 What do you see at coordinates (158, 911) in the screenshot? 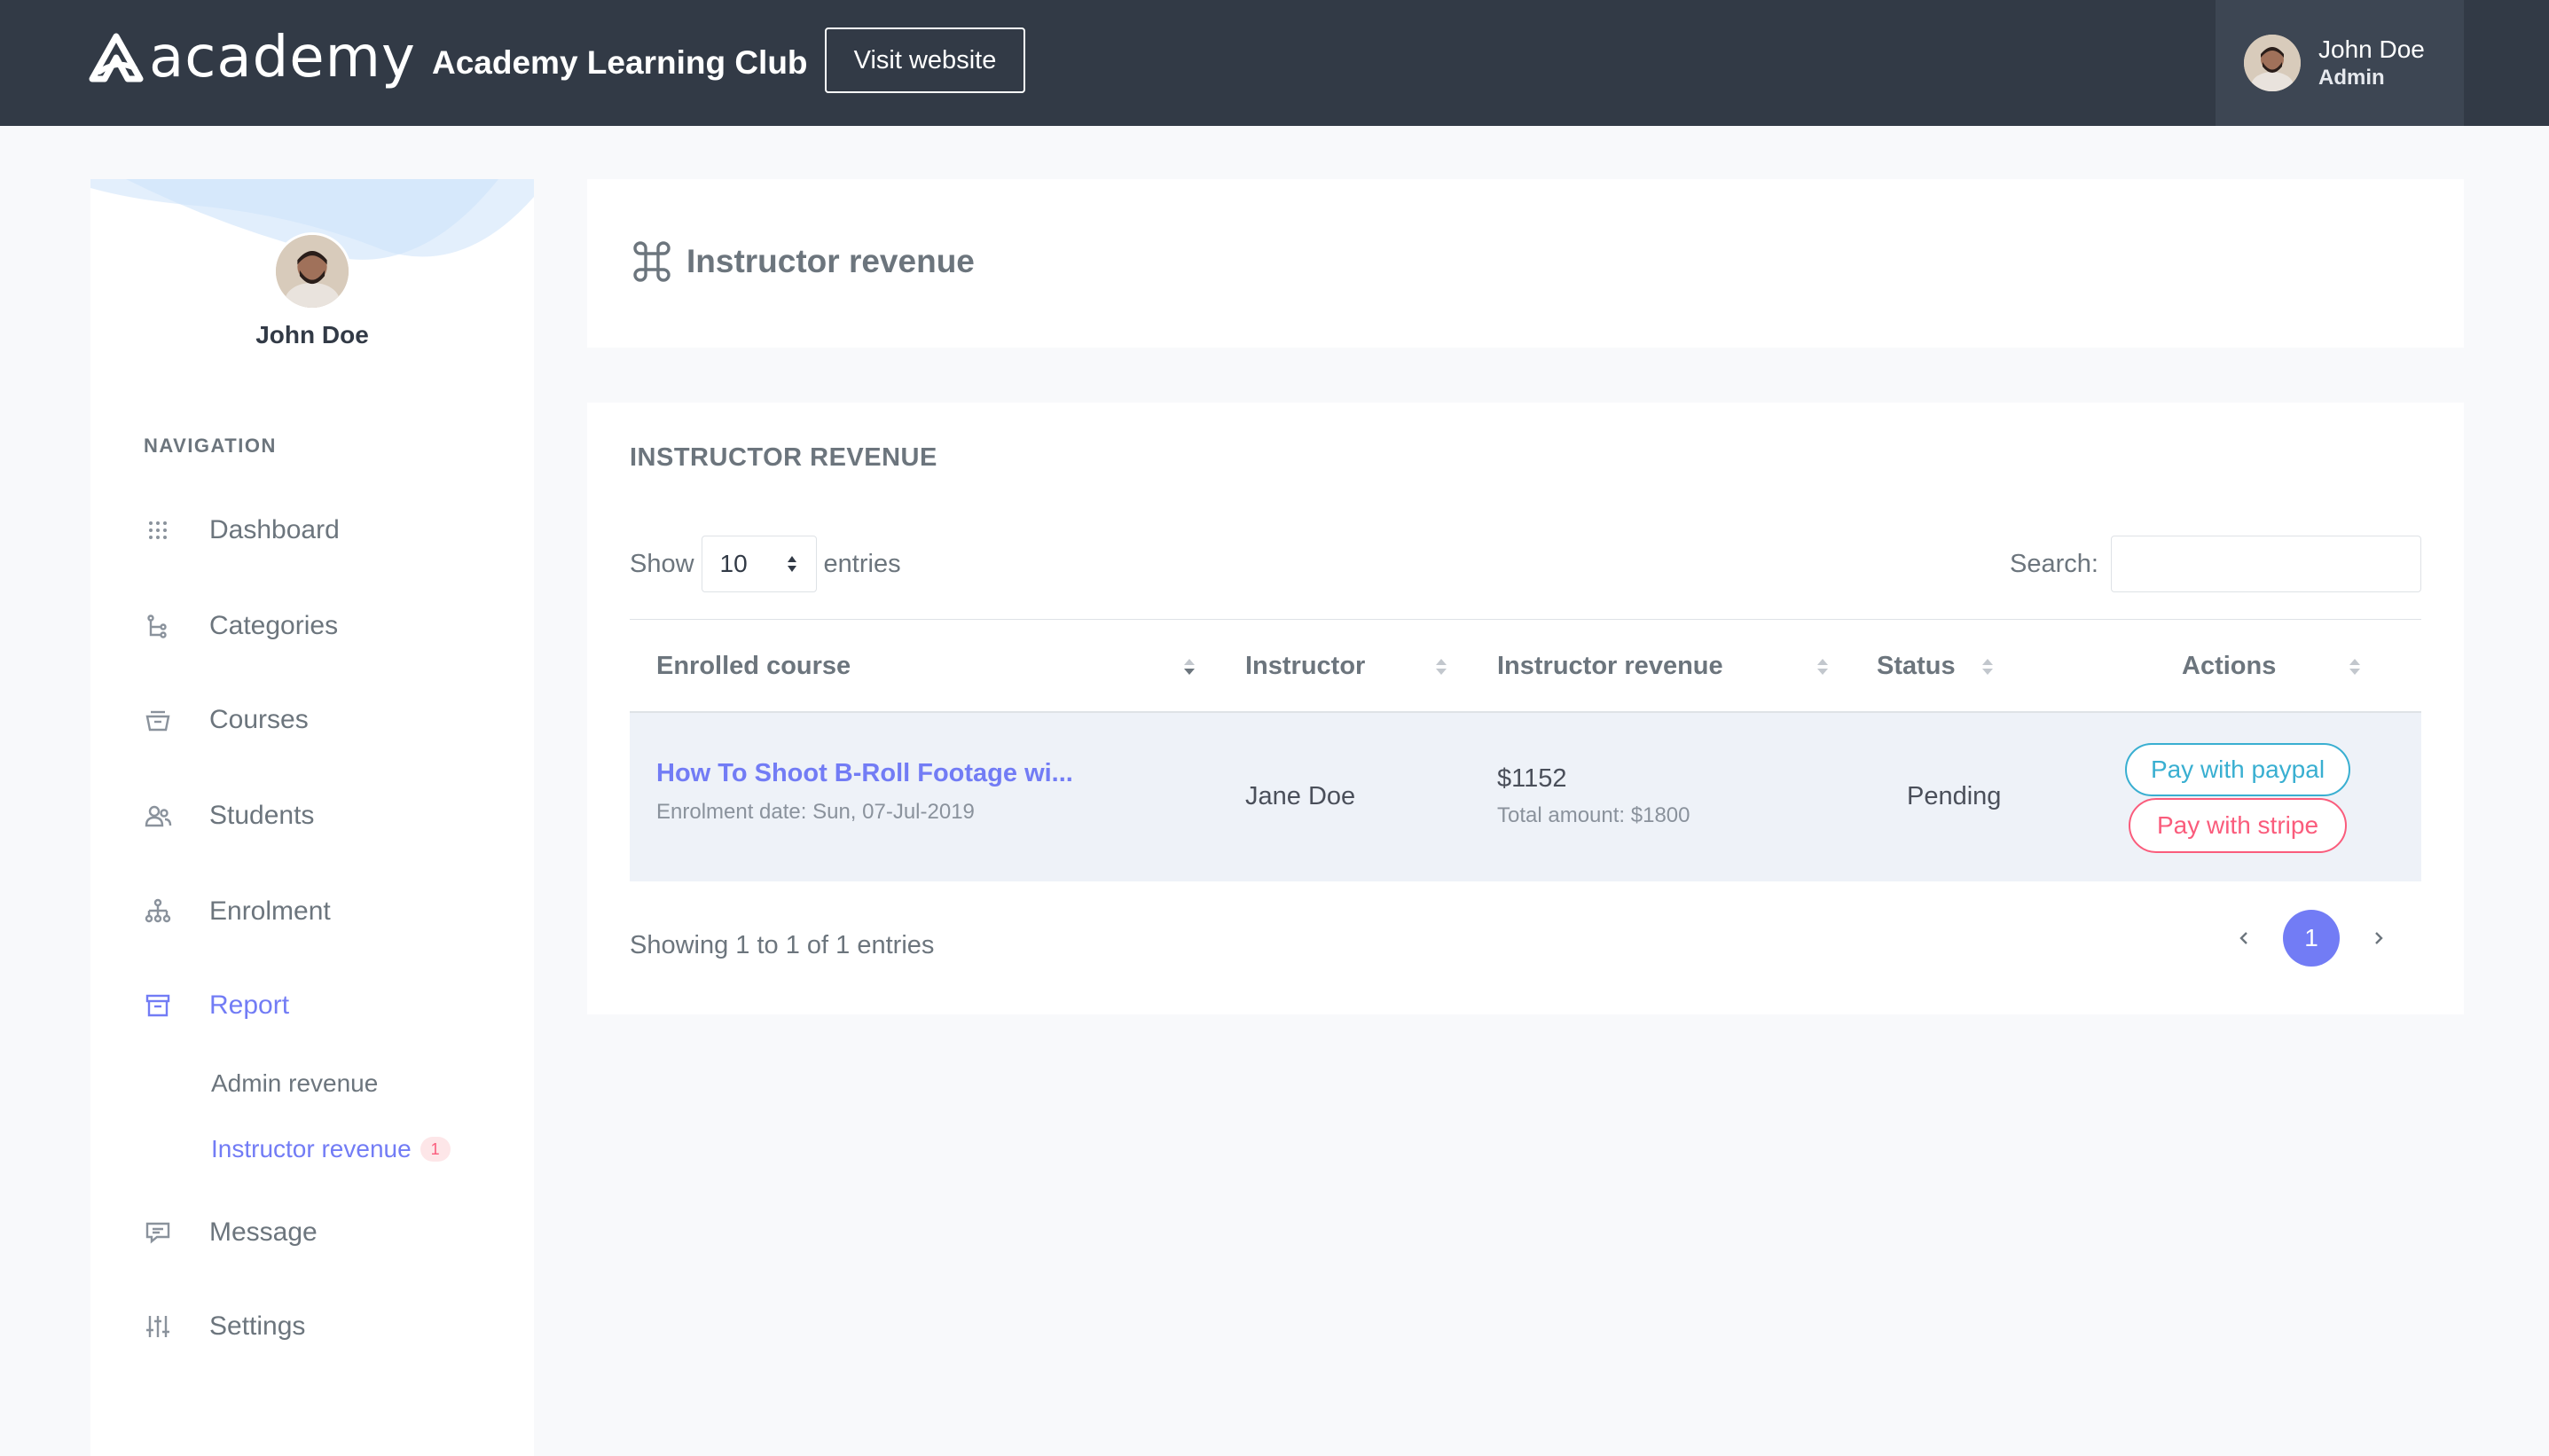
I see `enrolment-icon` at bounding box center [158, 911].